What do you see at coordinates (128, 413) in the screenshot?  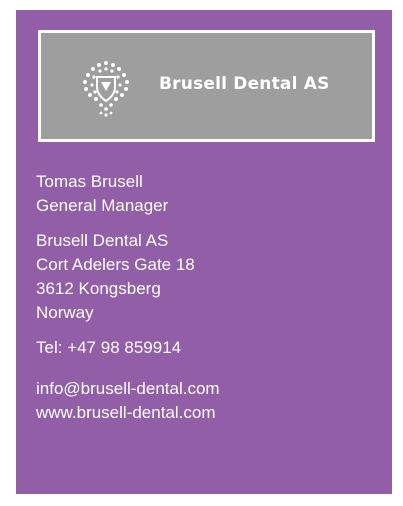 I see `website-link: www.brusell-dental.com` at bounding box center [128, 413].